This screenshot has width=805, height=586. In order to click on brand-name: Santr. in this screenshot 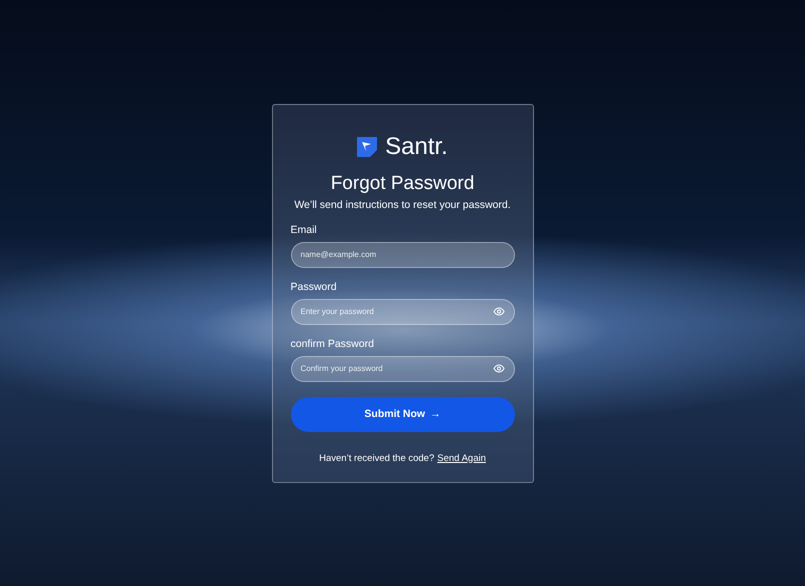, I will do `click(416, 146)`.